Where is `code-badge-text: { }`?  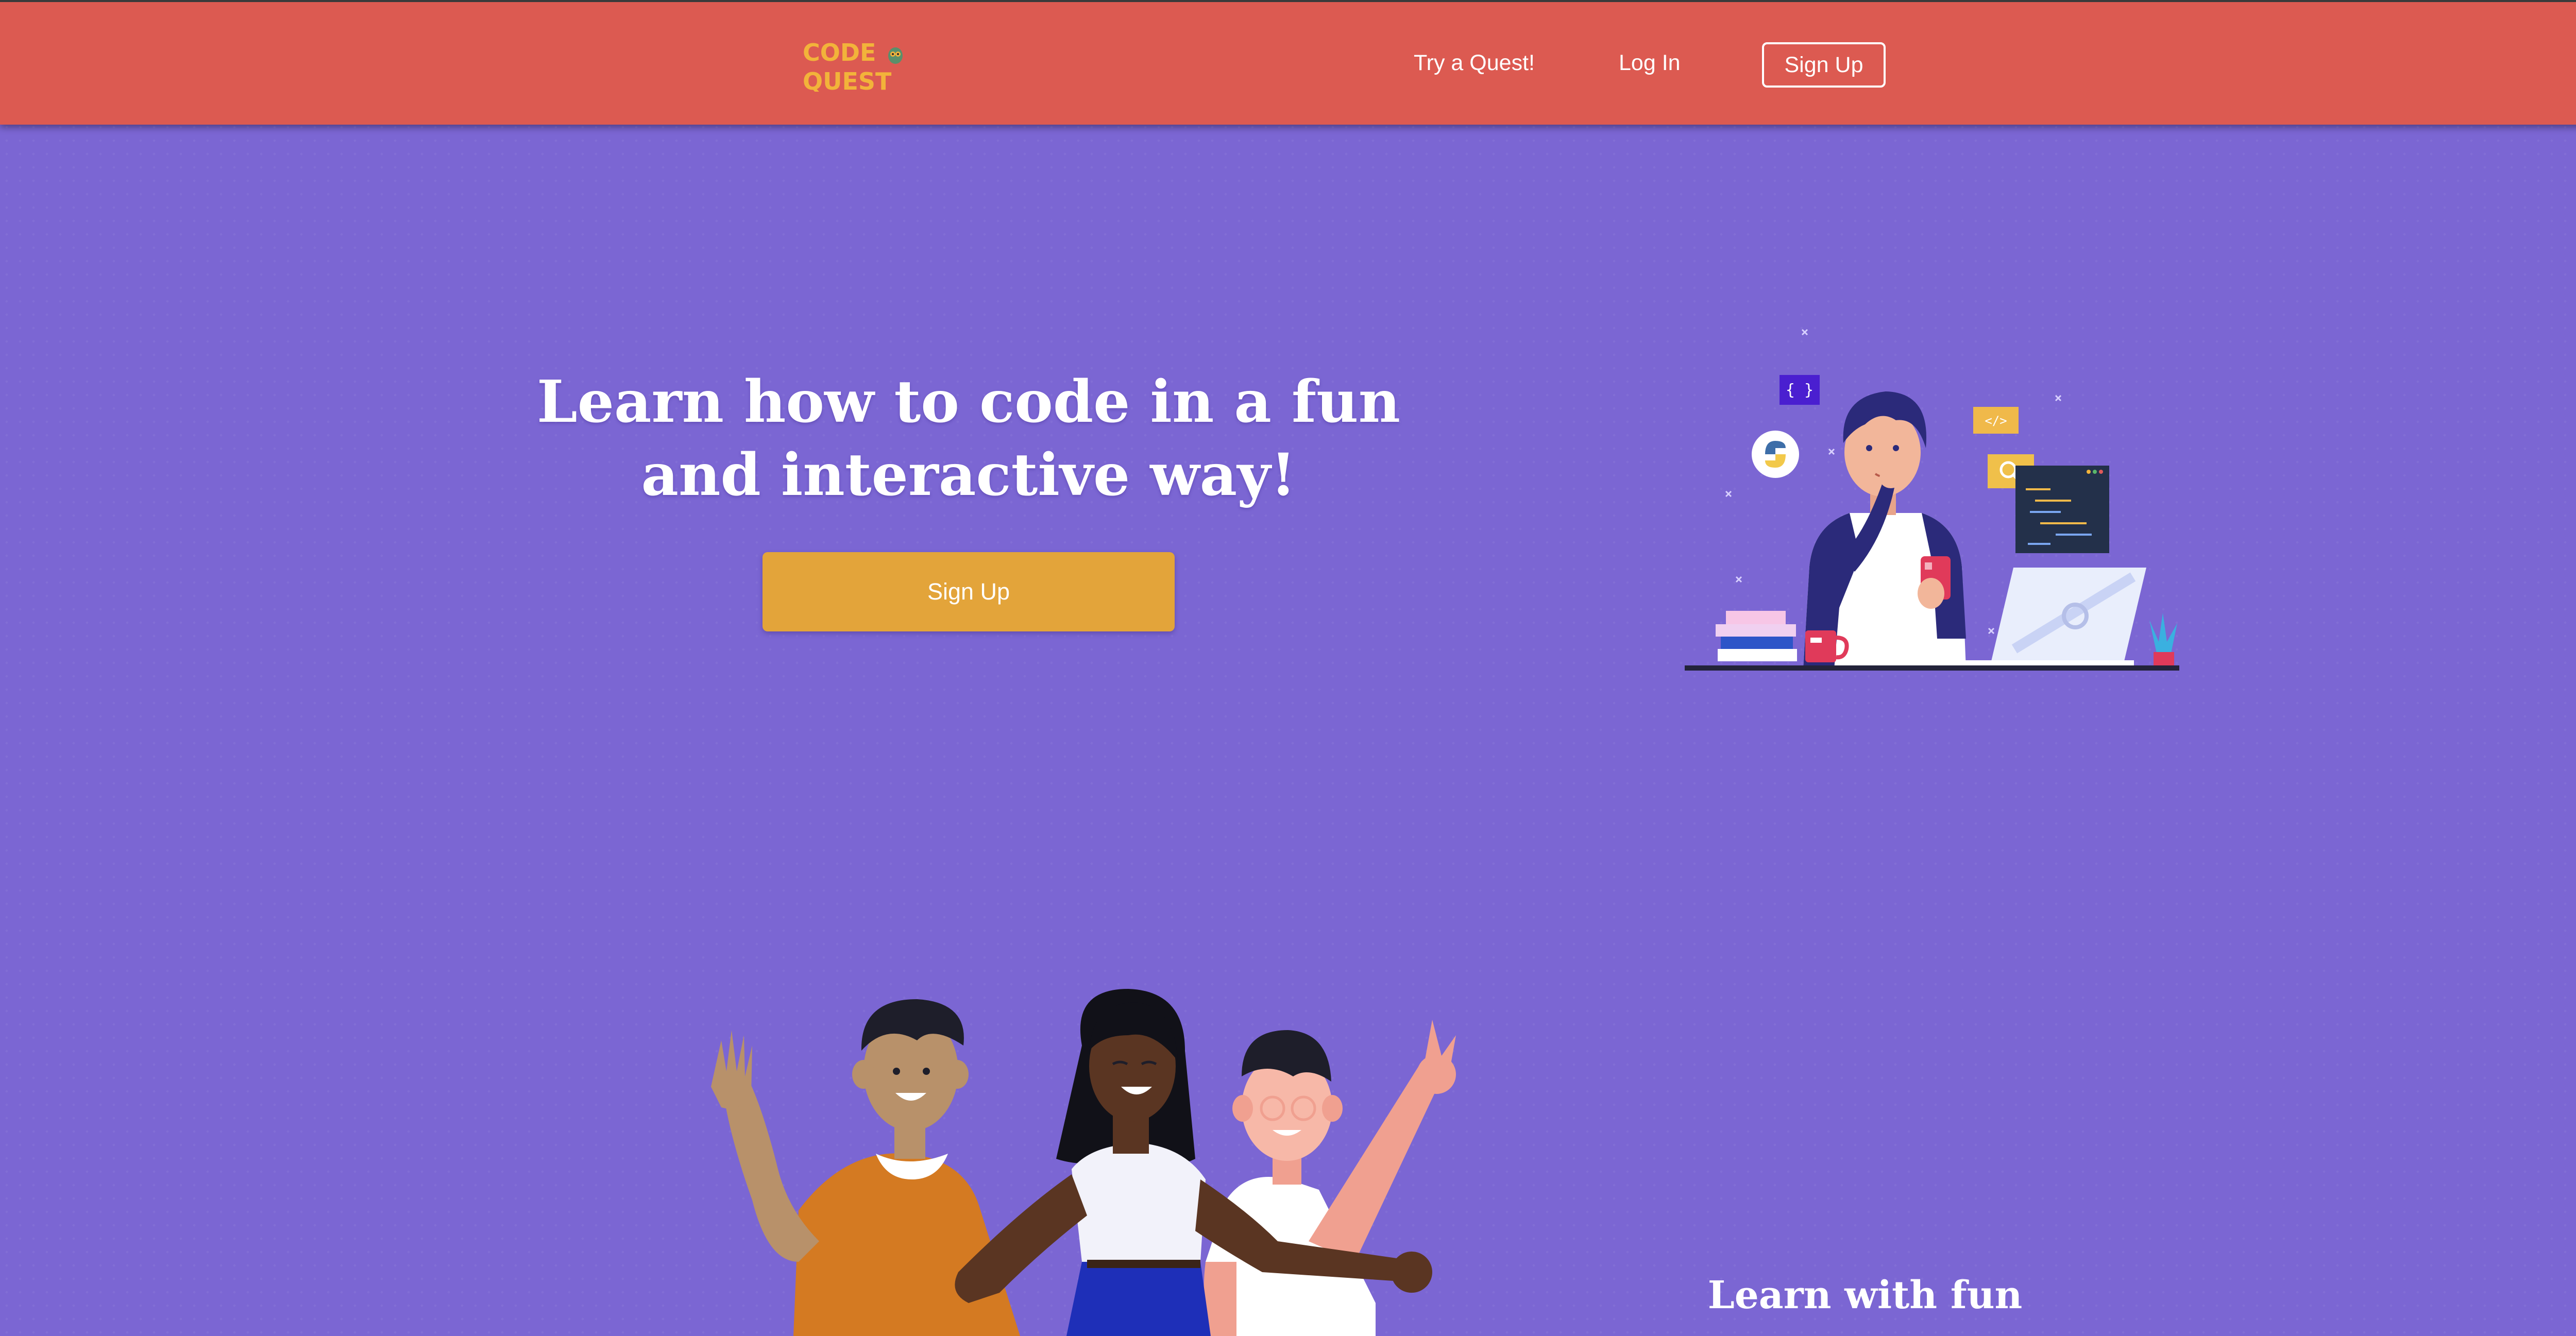 code-badge-text: { } is located at coordinates (1800, 390).